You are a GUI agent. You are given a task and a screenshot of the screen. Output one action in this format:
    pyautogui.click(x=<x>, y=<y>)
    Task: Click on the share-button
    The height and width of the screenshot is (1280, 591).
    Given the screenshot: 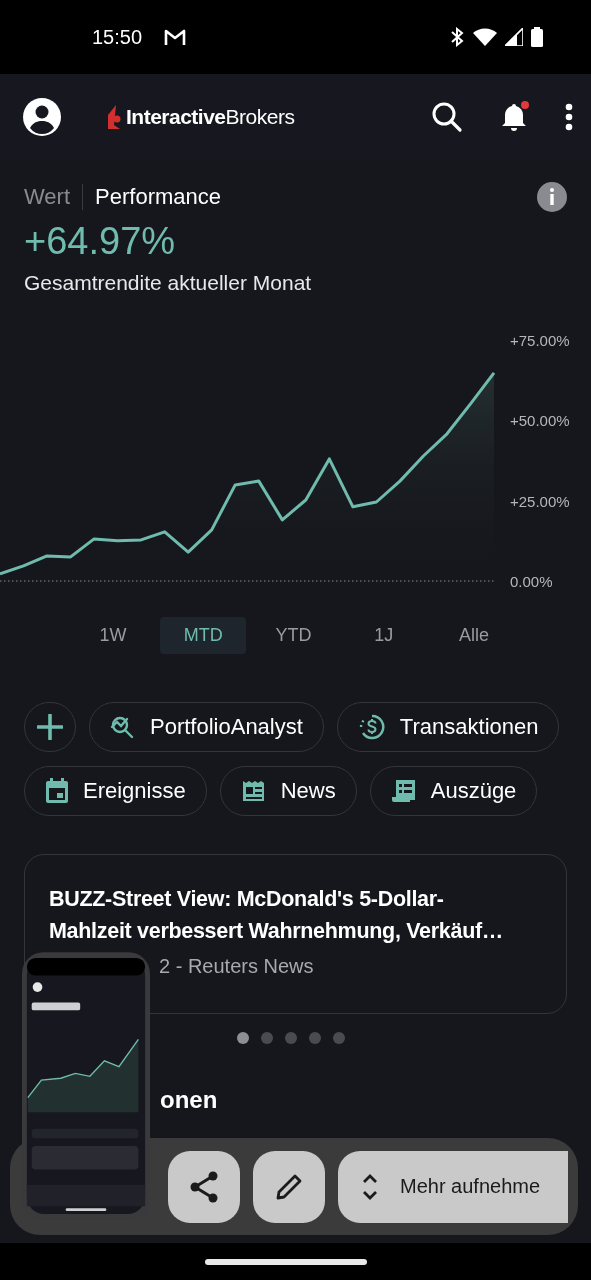 What is the action you would take?
    pyautogui.click(x=204, y=1186)
    